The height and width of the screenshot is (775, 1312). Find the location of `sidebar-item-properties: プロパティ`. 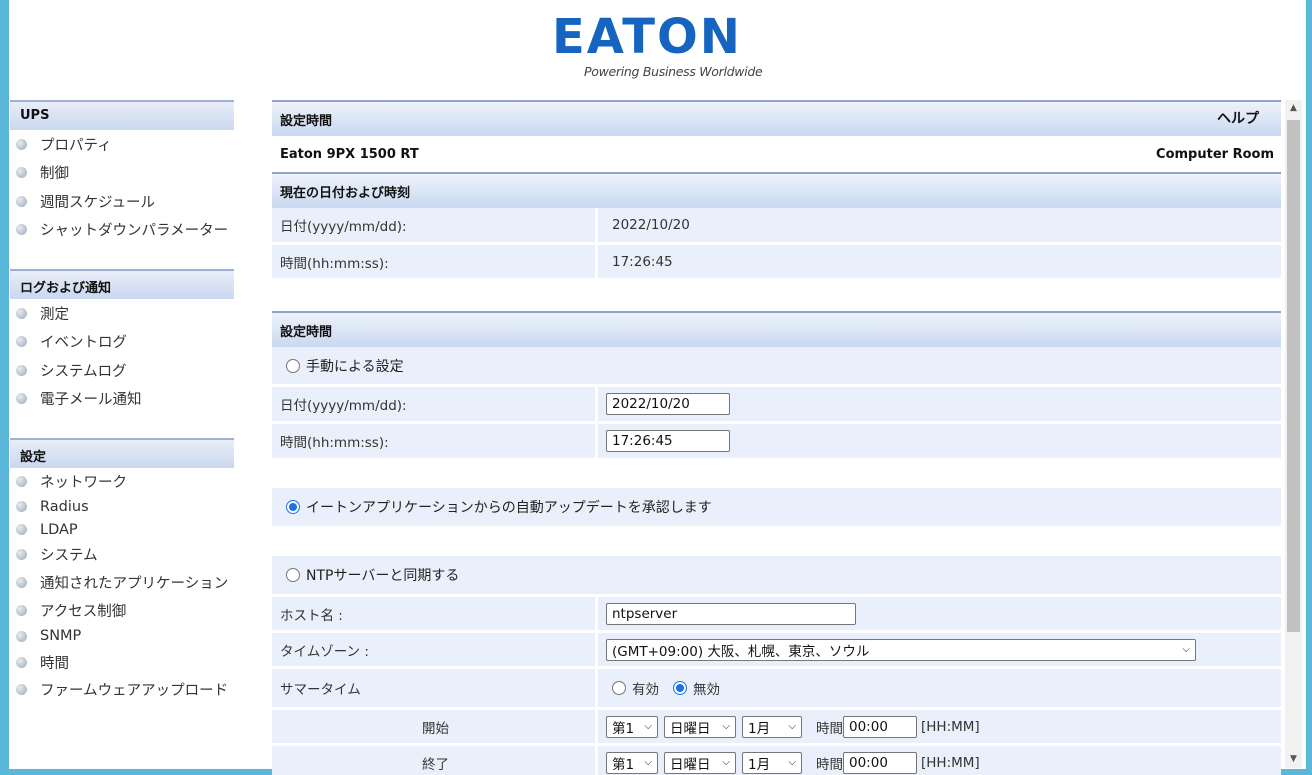

sidebar-item-properties: プロパティ is located at coordinates (122, 144).